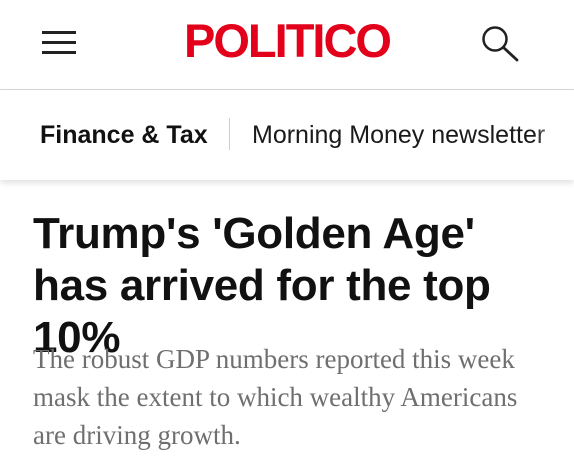 Image resolution: width=574 pixels, height=472 pixels. I want to click on nav-section-finance-tax: Finance & Tax, so click(124, 135).